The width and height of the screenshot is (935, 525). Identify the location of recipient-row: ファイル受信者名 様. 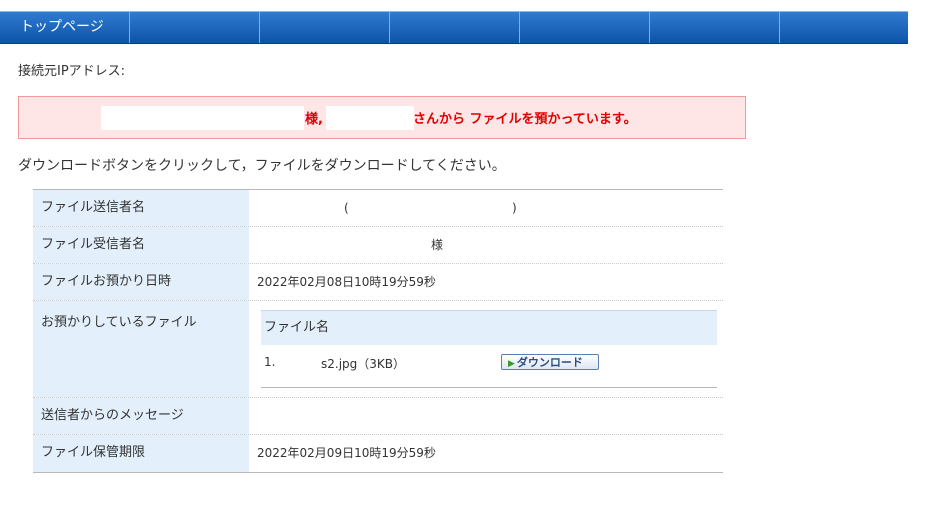
(378, 245).